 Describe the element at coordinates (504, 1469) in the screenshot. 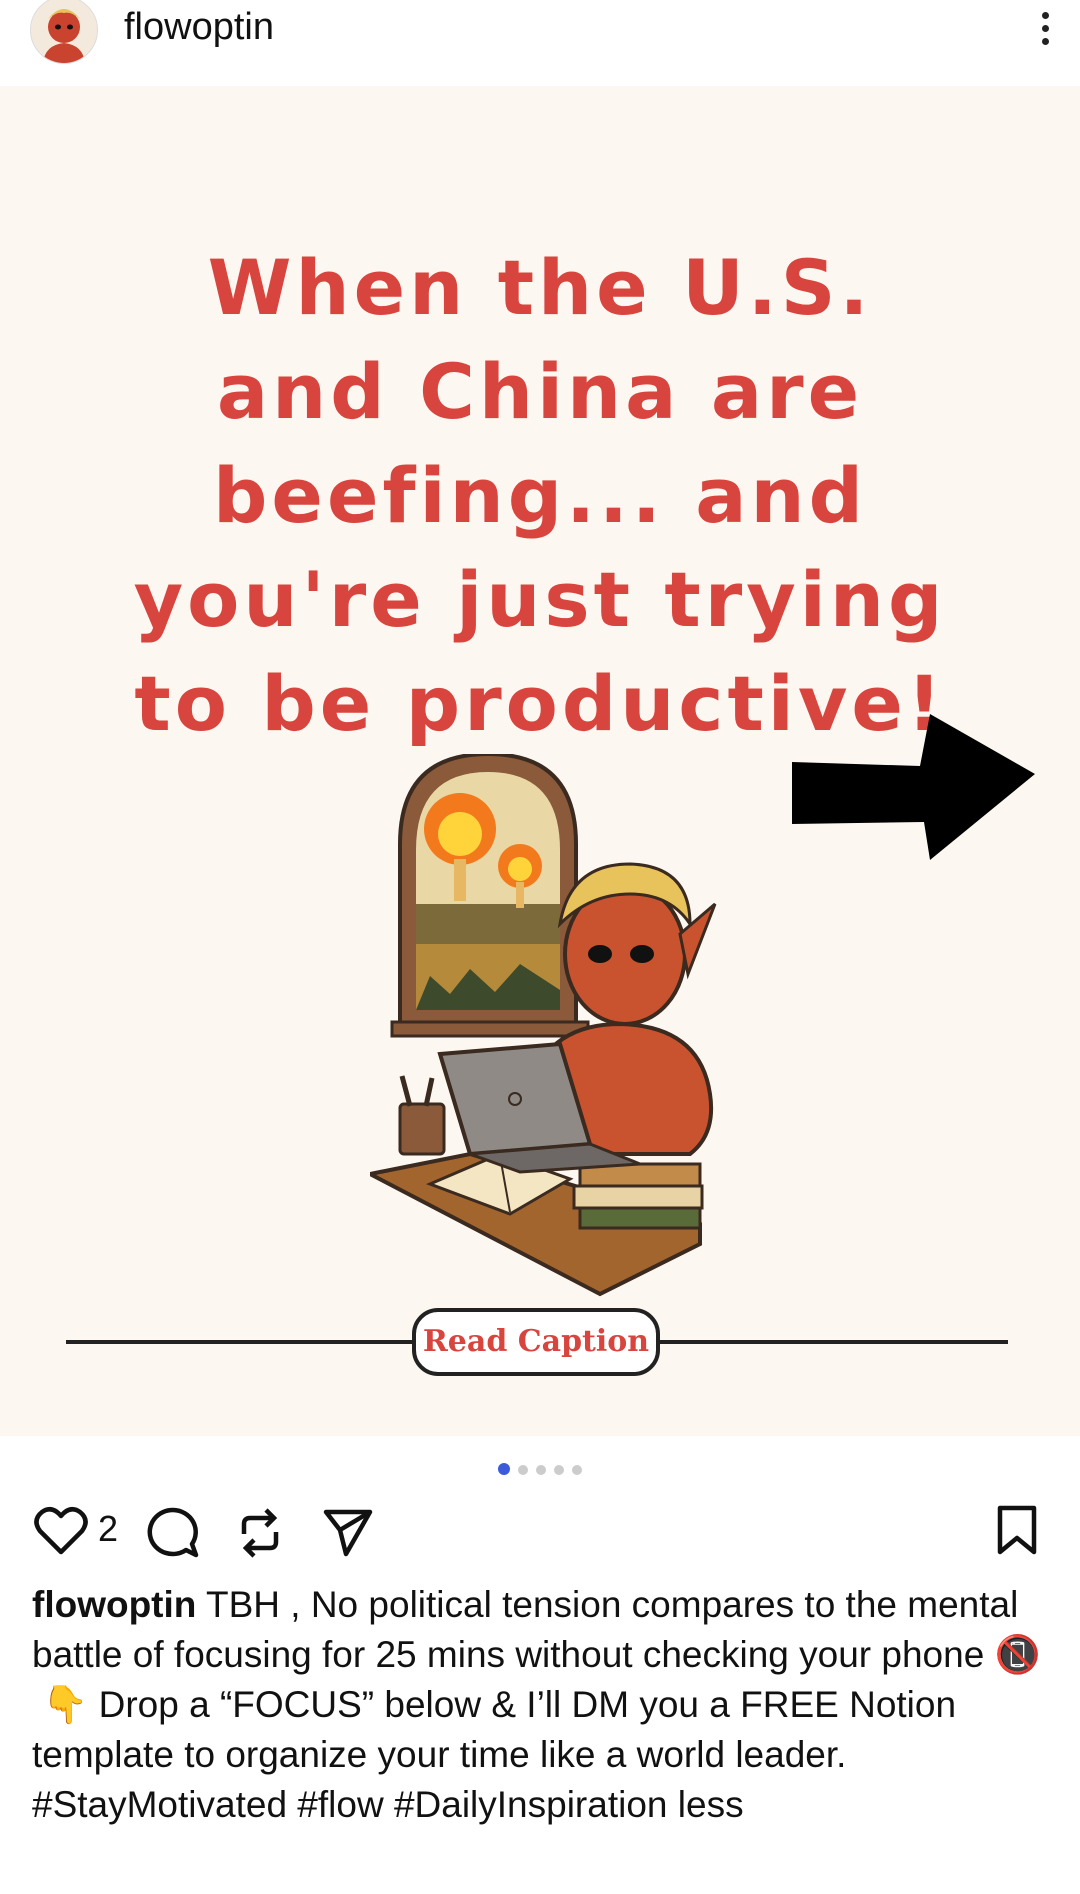

I see `carousel-dot-active` at that location.